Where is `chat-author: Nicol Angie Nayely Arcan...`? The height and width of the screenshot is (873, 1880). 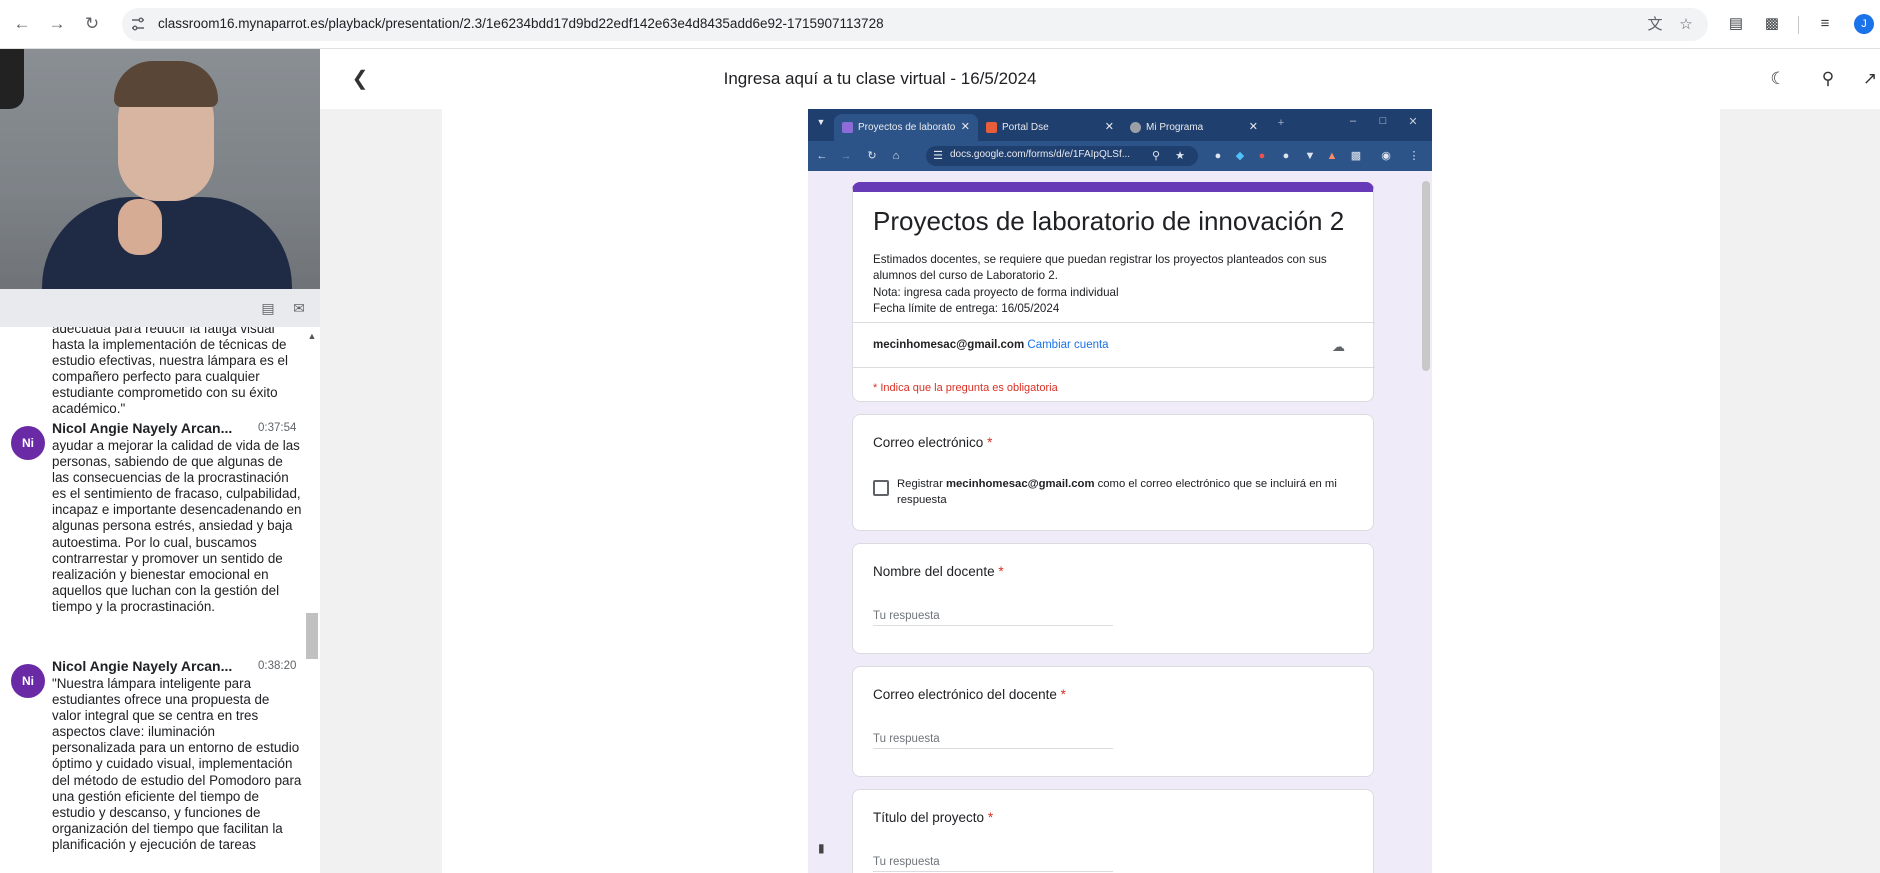
chat-author: Nicol Angie Nayely Arcan... is located at coordinates (142, 428).